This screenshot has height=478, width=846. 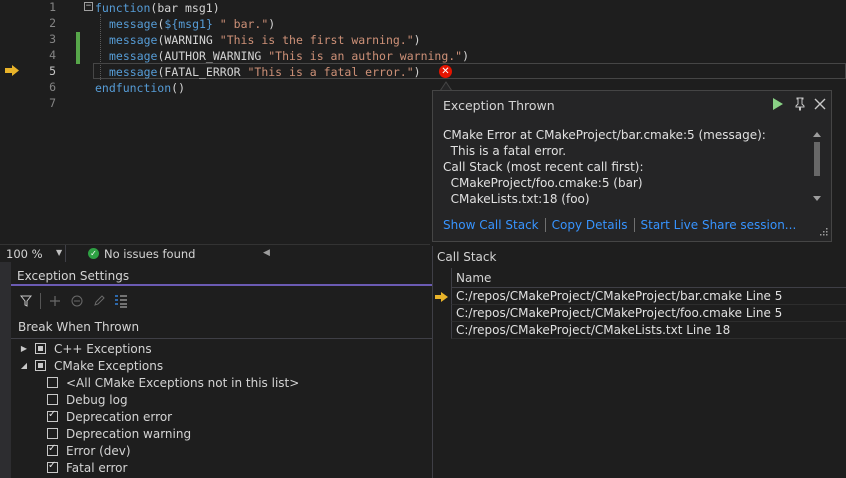 I want to click on name-column-header: Name, so click(x=648, y=278).